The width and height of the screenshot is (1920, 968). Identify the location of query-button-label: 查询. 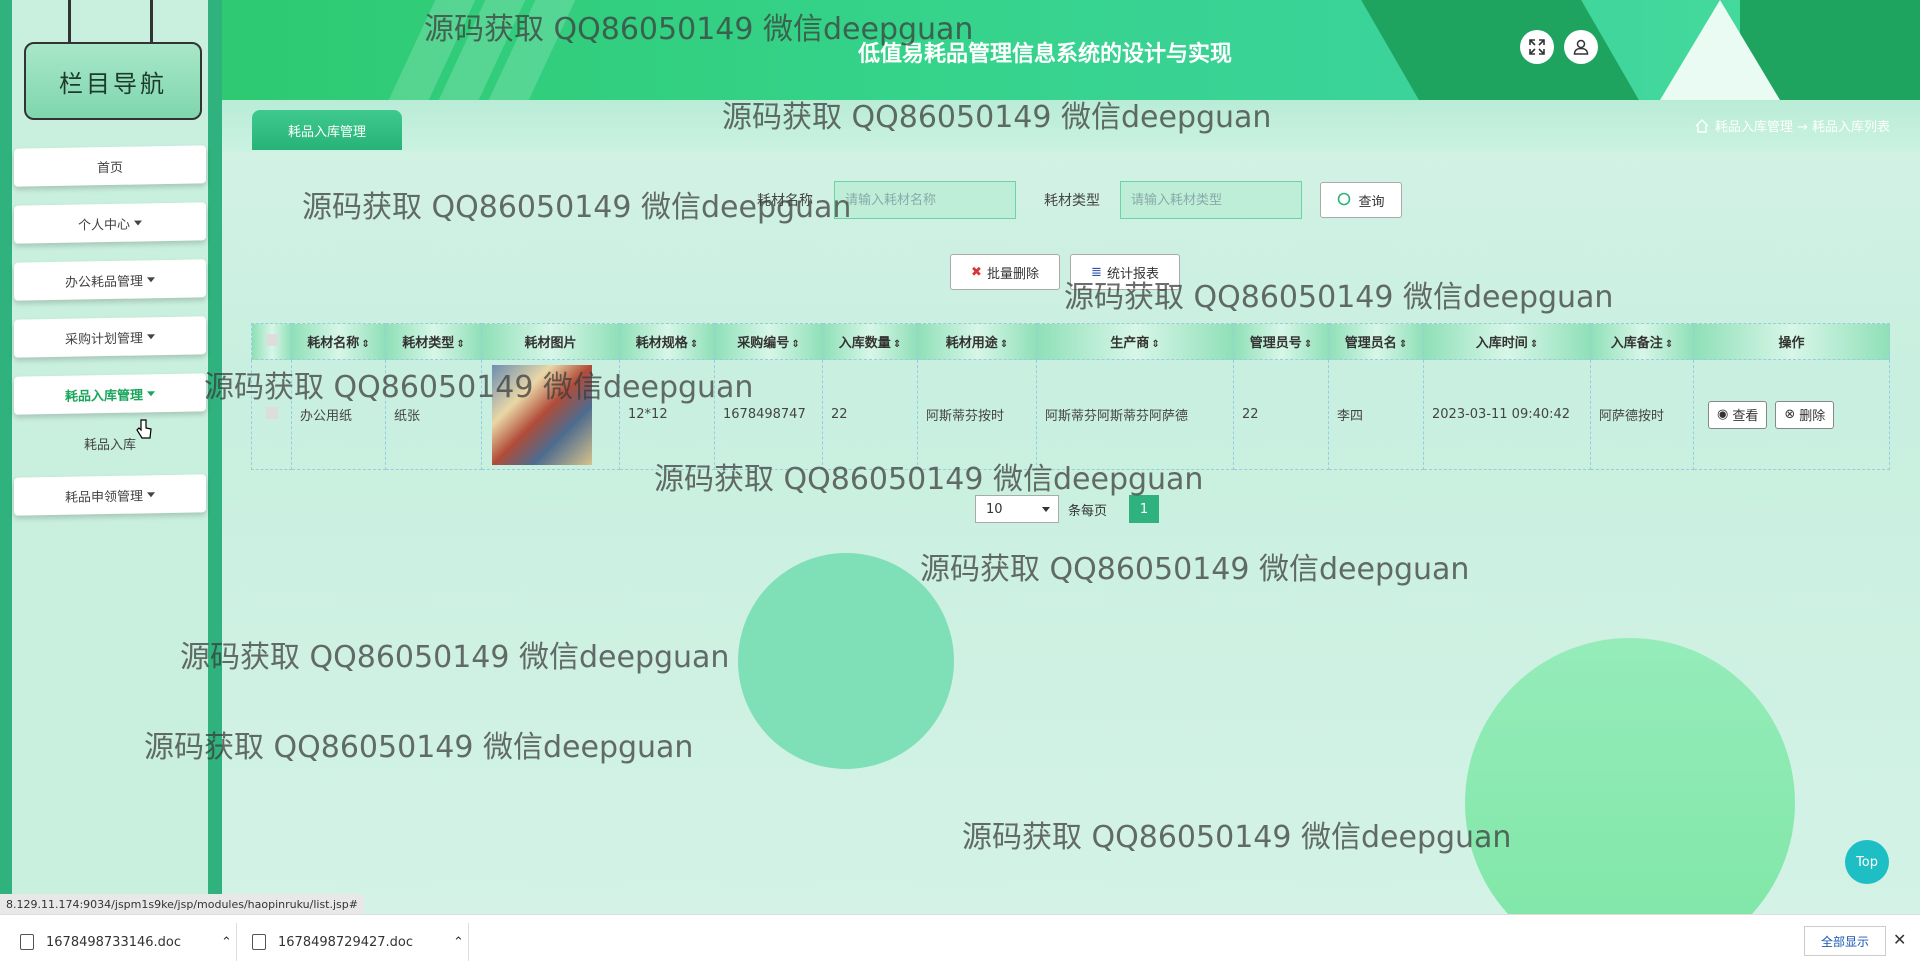
(1371, 202).